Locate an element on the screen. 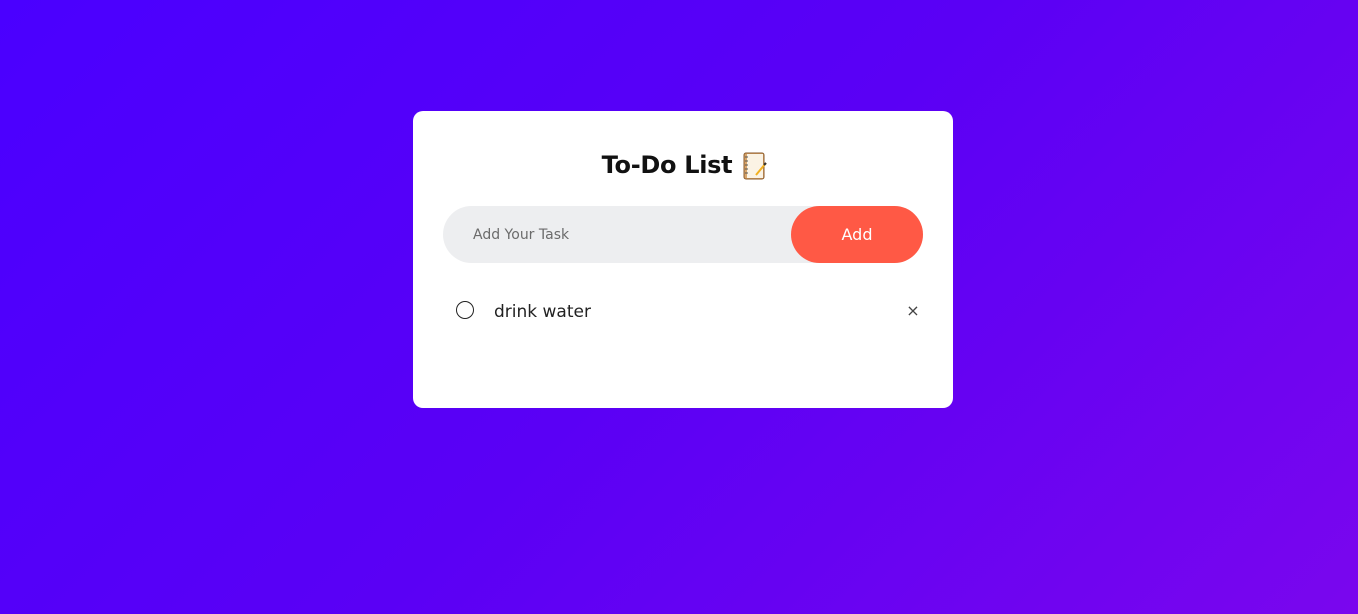 The width and height of the screenshot is (1358, 614). notebook-icon is located at coordinates (755, 165).